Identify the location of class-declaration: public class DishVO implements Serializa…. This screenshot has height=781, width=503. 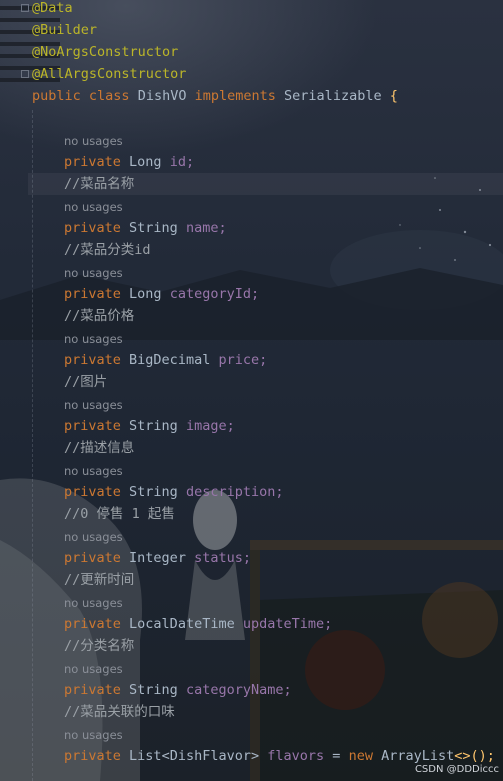
(267, 96).